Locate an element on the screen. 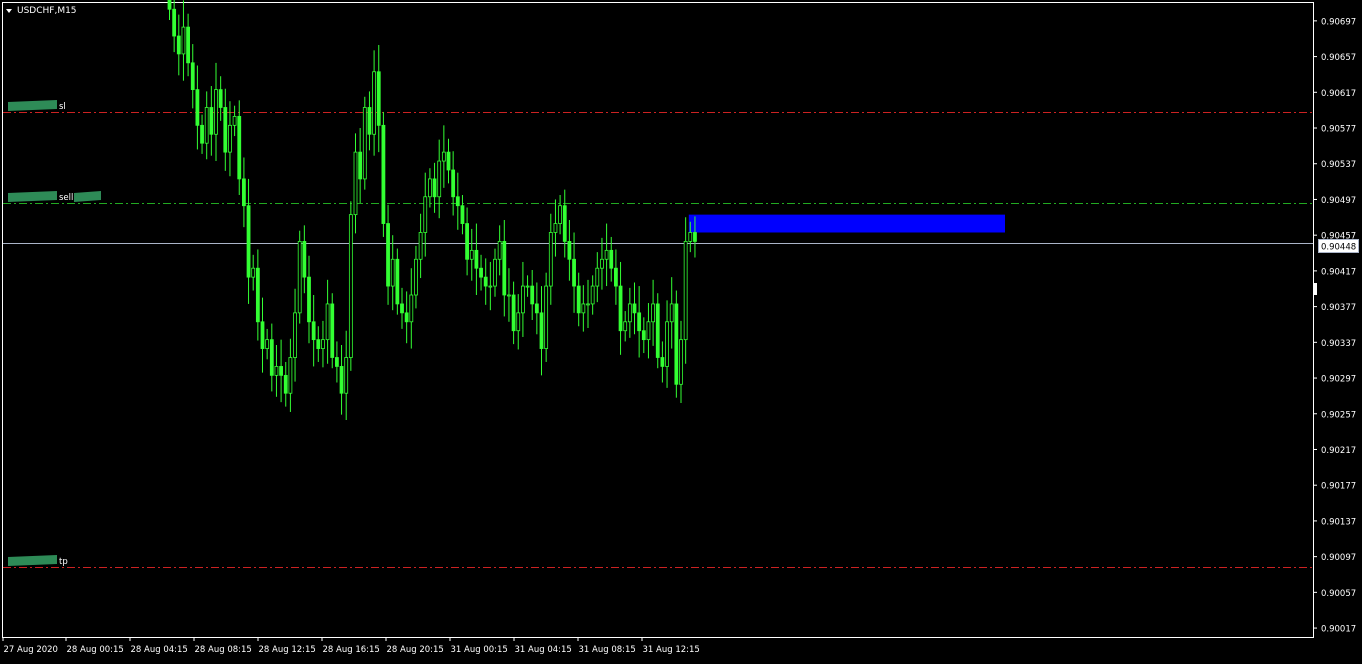 Image resolution: width=1362 pixels, height=664 pixels. y-tick-label: 0.90697 is located at coordinates (1338, 22).